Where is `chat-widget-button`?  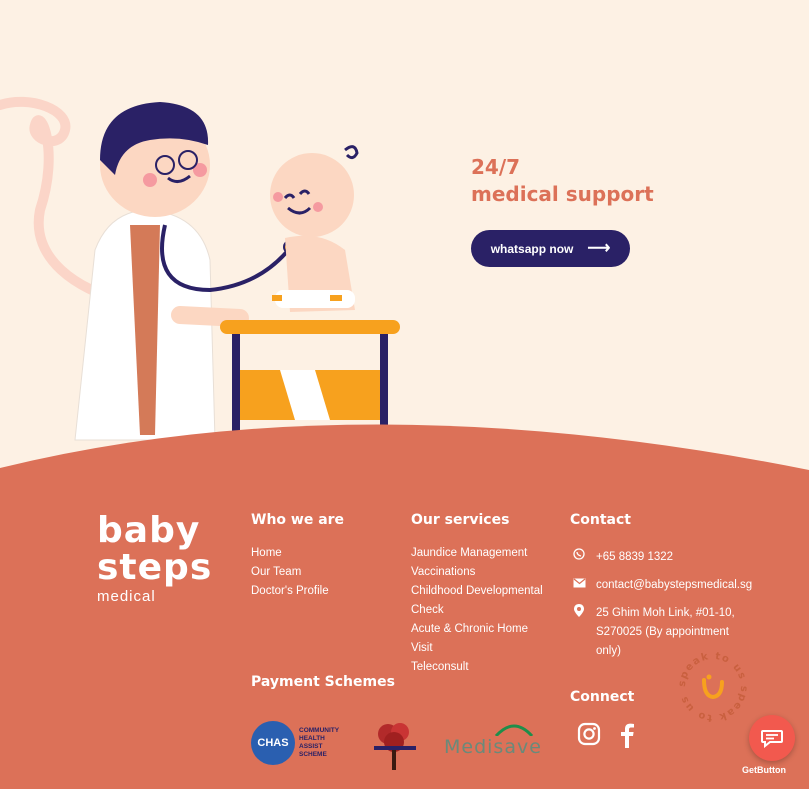
chat-widget-button is located at coordinates (772, 738).